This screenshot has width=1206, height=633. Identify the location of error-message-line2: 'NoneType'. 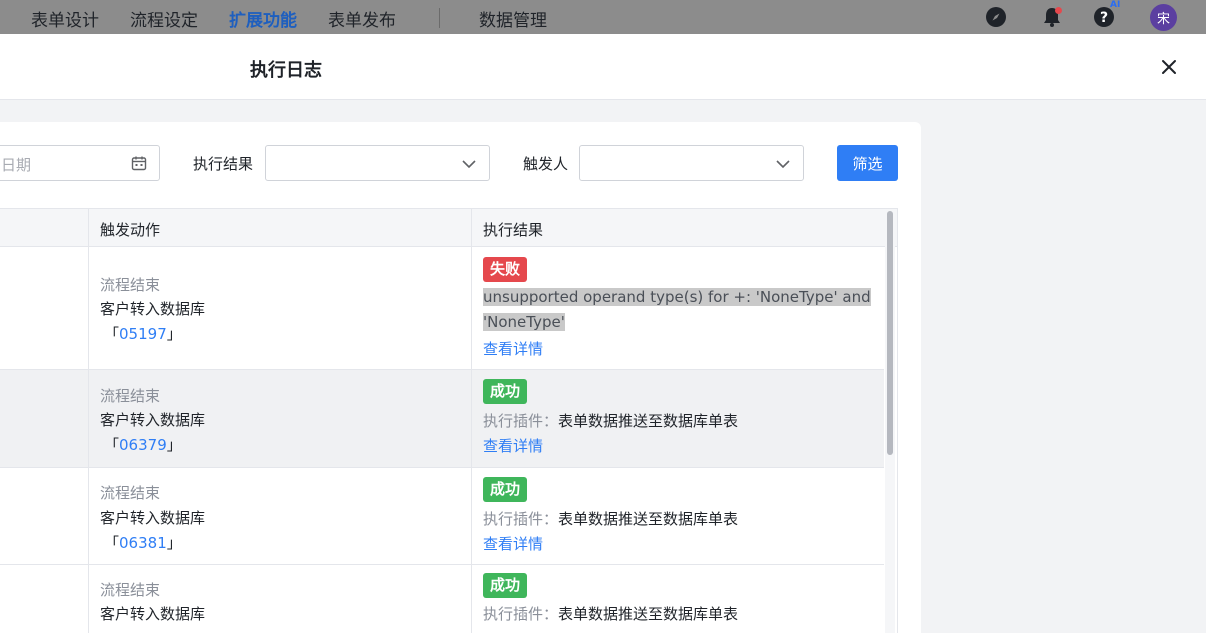
(524, 322).